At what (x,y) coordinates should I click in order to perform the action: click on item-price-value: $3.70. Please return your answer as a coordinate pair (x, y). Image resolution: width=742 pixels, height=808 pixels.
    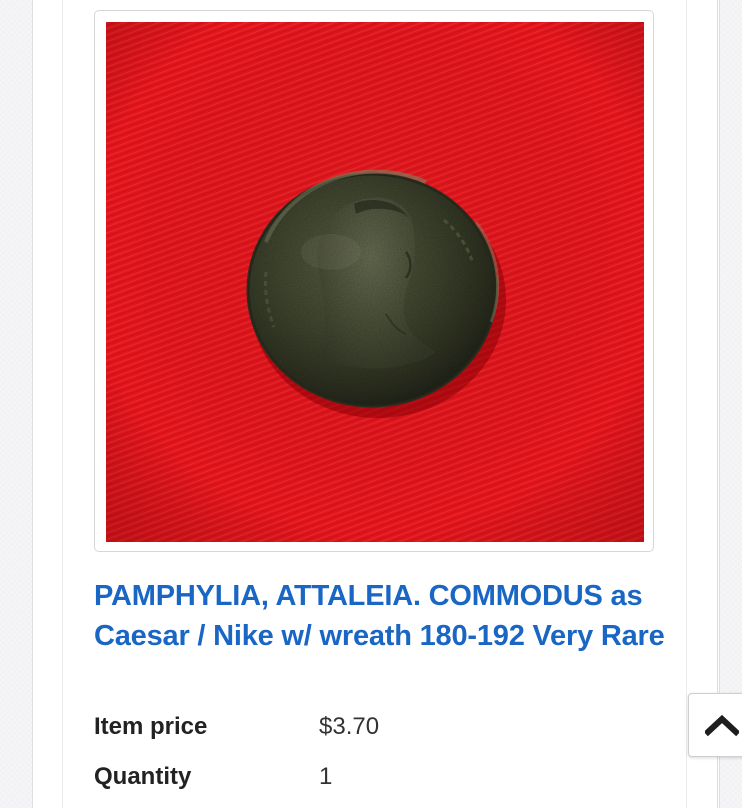
    Looking at the image, I should click on (349, 726).